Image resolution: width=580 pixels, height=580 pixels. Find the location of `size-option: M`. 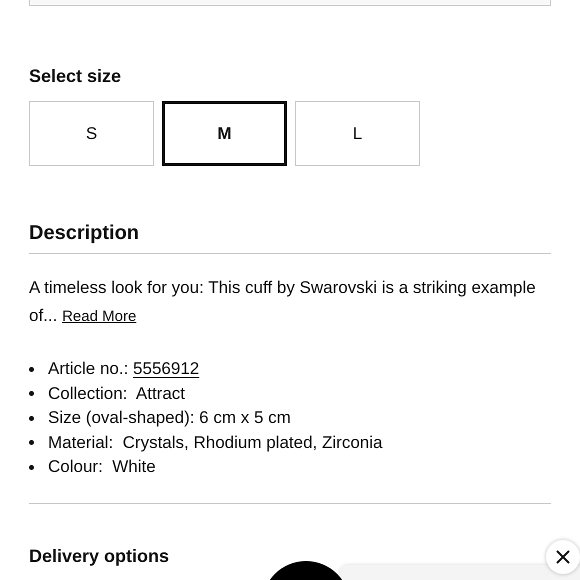

size-option: M is located at coordinates (224, 133).